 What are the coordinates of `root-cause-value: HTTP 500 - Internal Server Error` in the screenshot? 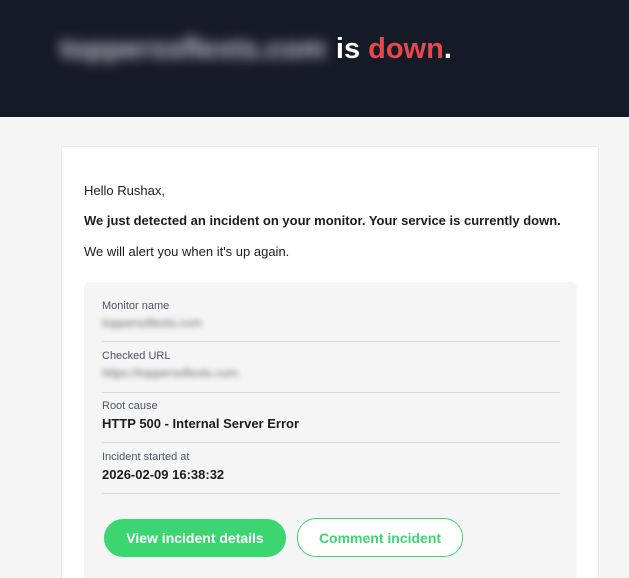 It's located at (201, 423).